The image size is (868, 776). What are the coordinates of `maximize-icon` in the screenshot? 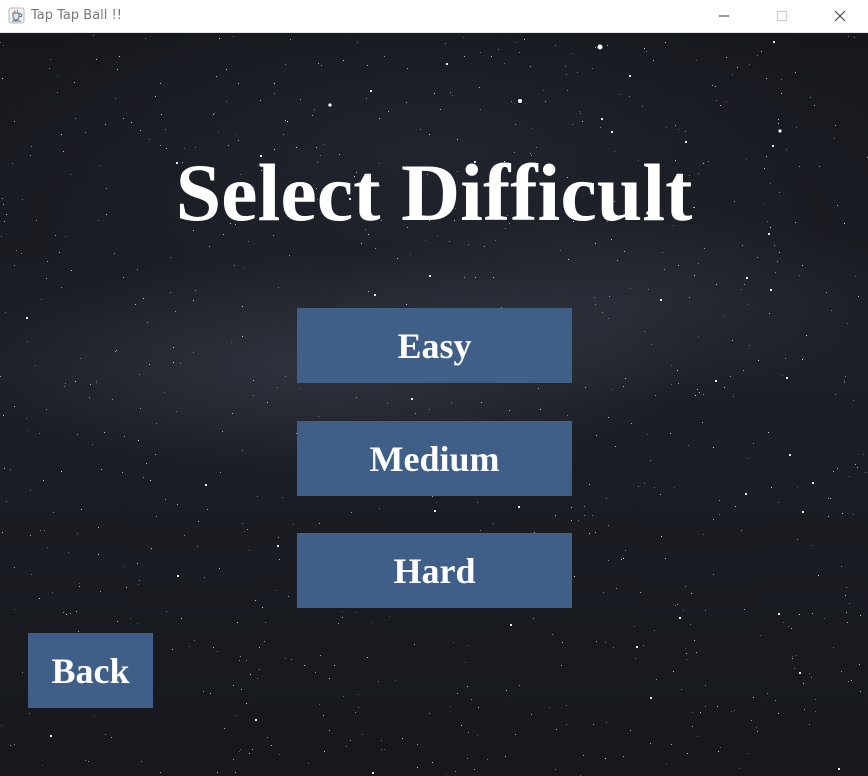 It's located at (782, 16).